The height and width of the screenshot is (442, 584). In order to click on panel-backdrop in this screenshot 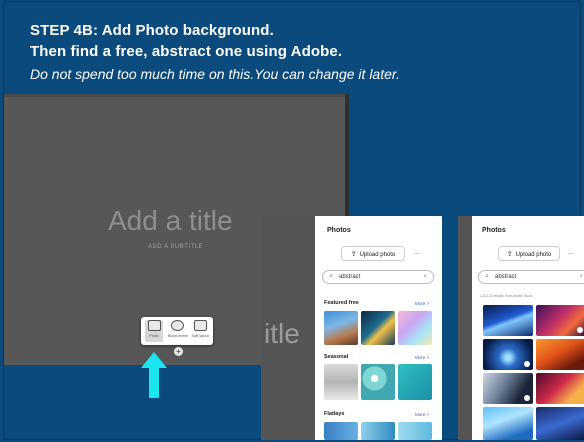, I will do `click(465, 328)`.